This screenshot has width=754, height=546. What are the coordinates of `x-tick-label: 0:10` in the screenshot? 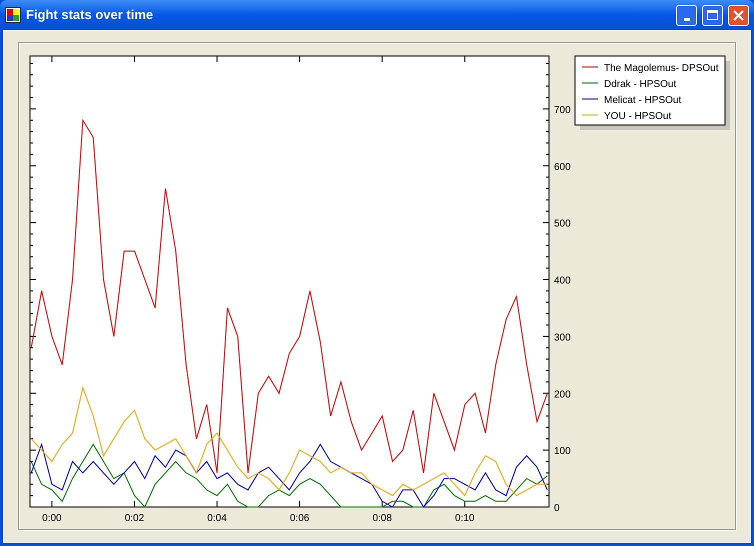 It's located at (464, 518).